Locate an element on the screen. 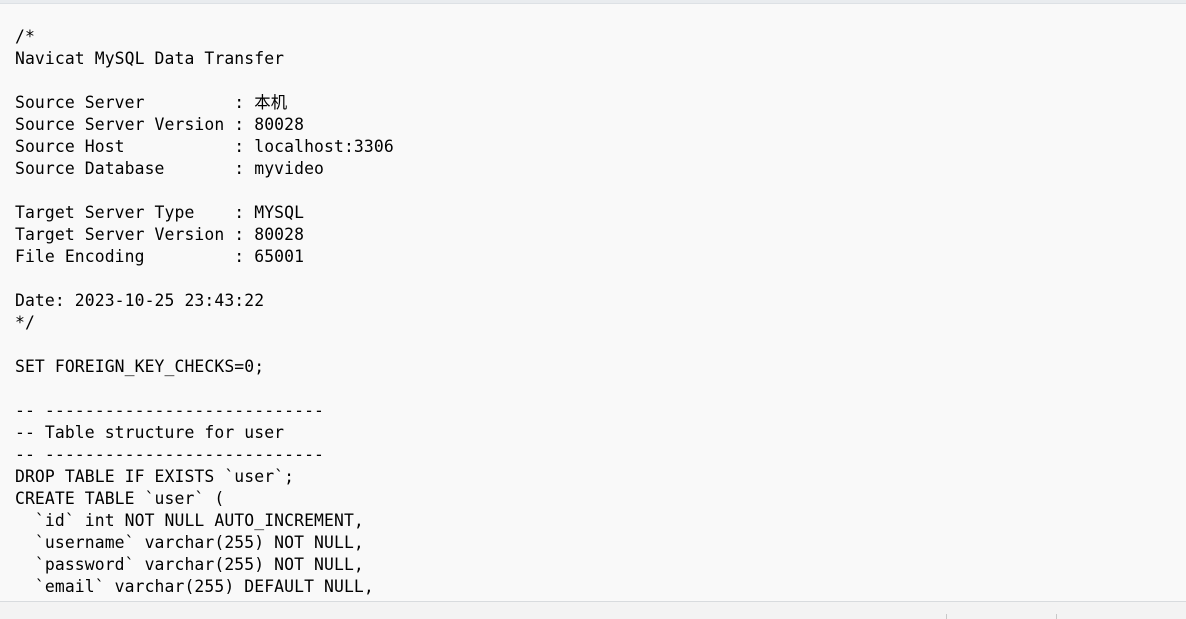 This screenshot has height=619, width=1186. code-line: Source Database : myvideo is located at coordinates (170, 168).